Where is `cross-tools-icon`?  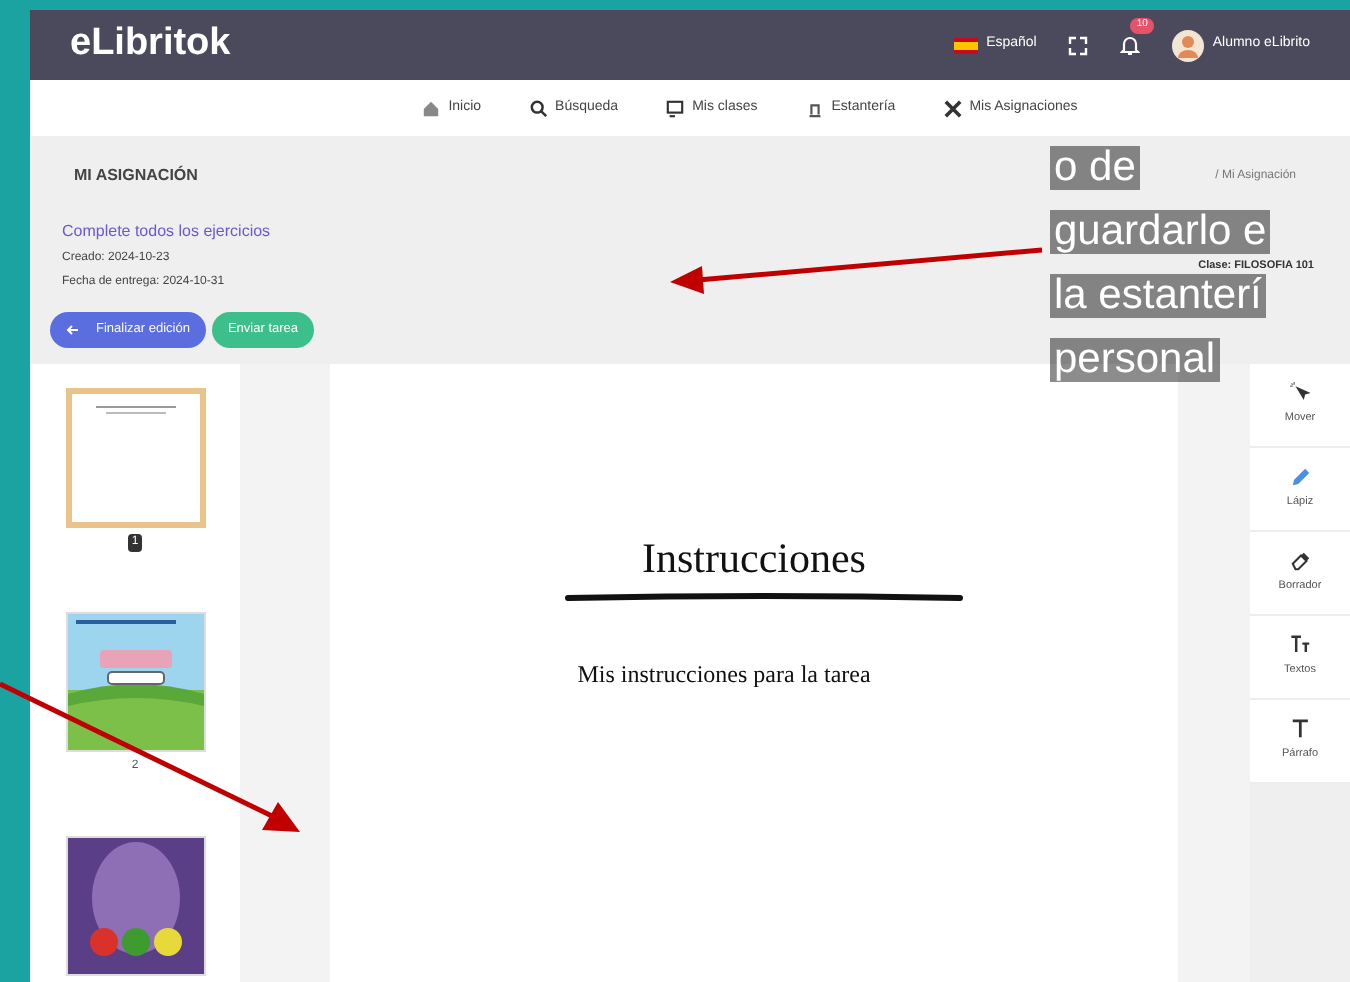 cross-tools-icon is located at coordinates (952, 108).